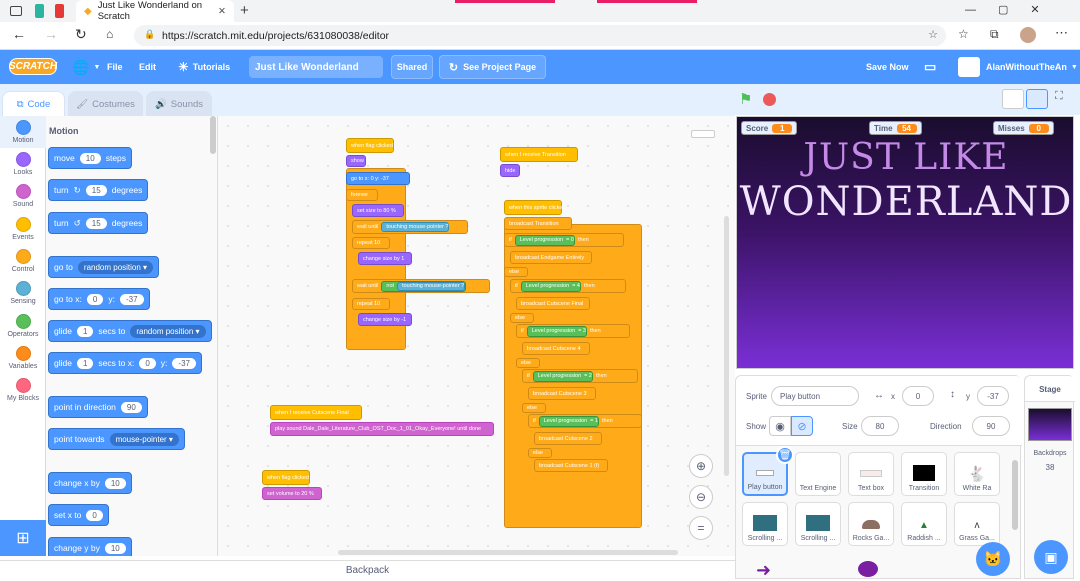  Describe the element at coordinates (292, 493) in the screenshot. I see `script-block: set volume to 20 %` at that location.